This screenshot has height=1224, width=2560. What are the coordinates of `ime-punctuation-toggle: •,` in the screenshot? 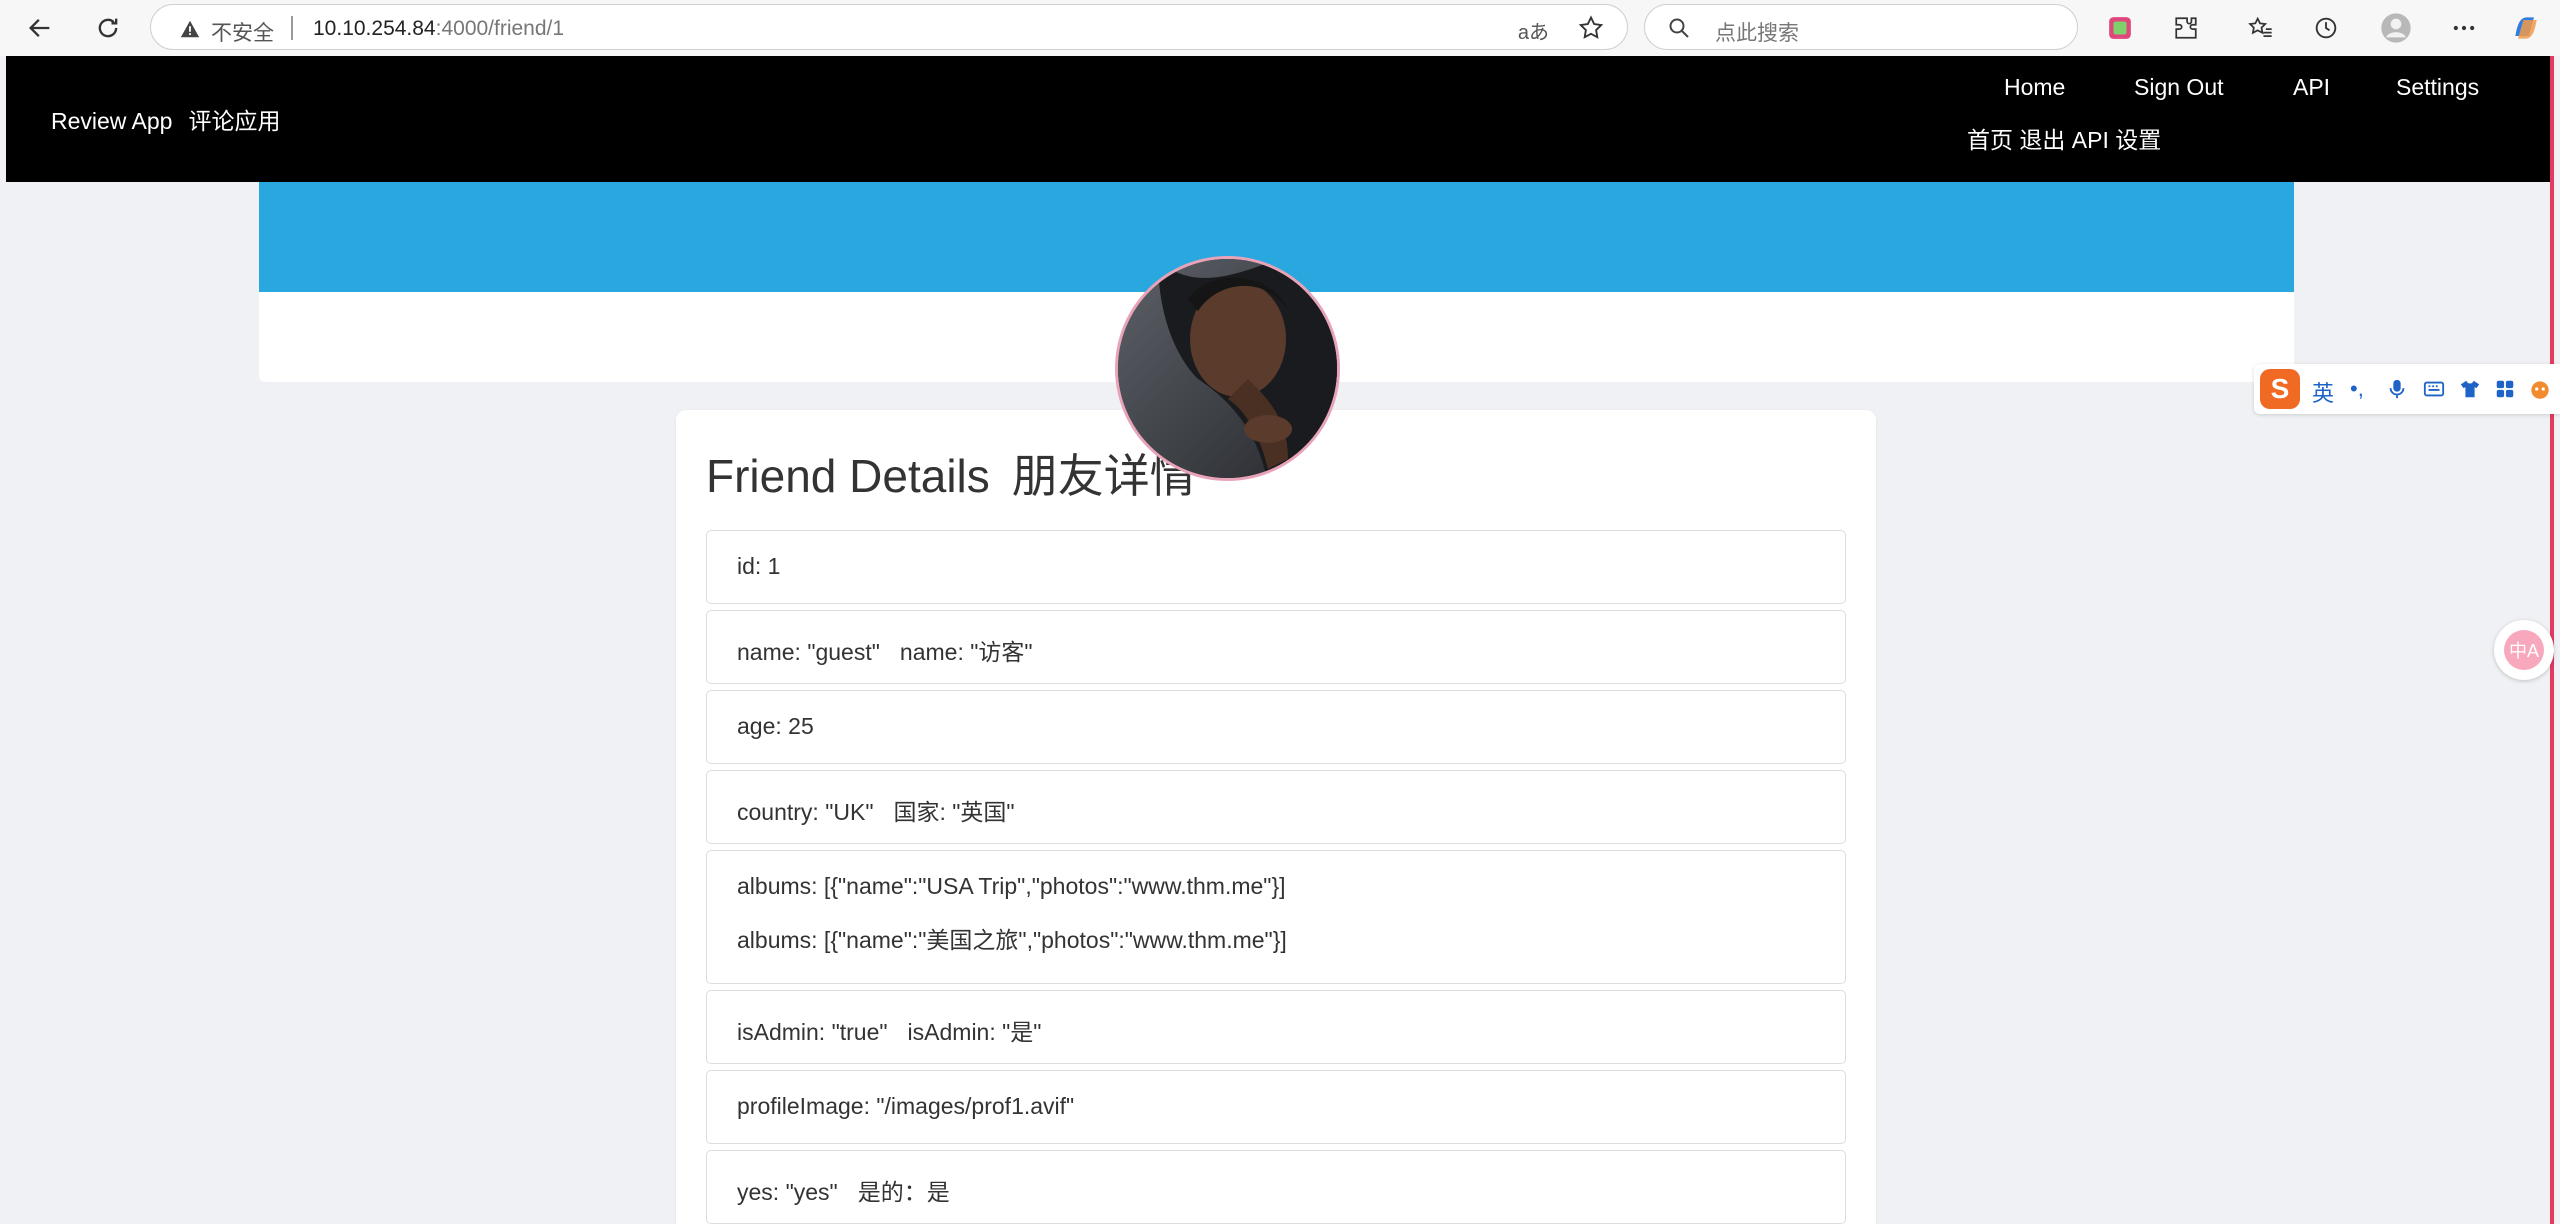 It's located at (2357, 389).